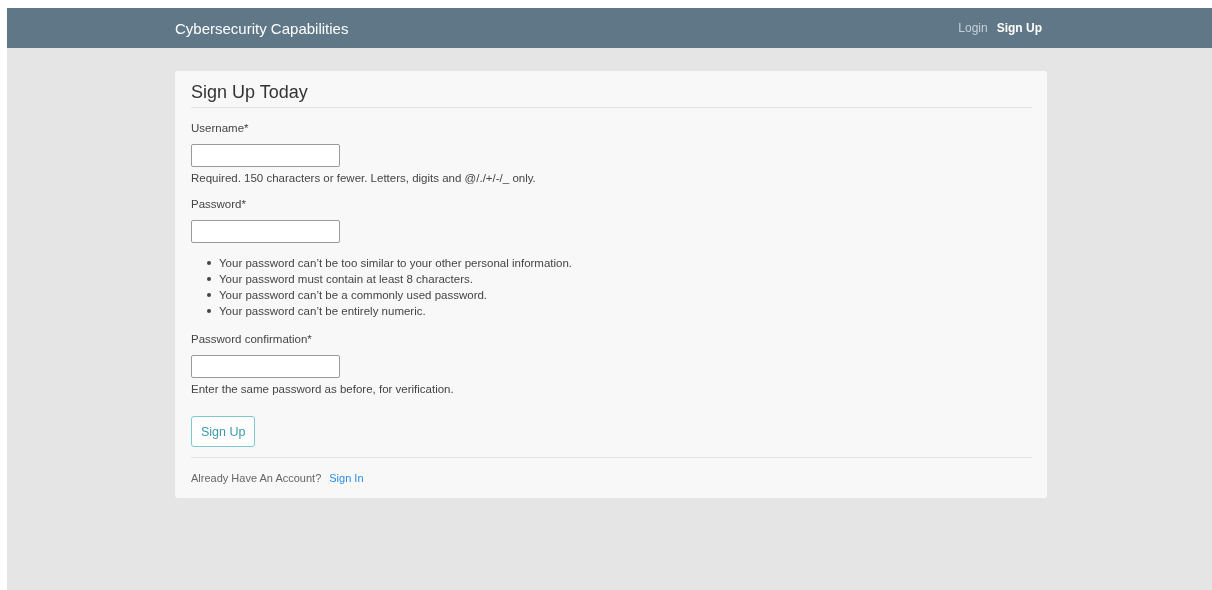  I want to click on help-text: Enter the same password as before, for verification., so click(323, 389).